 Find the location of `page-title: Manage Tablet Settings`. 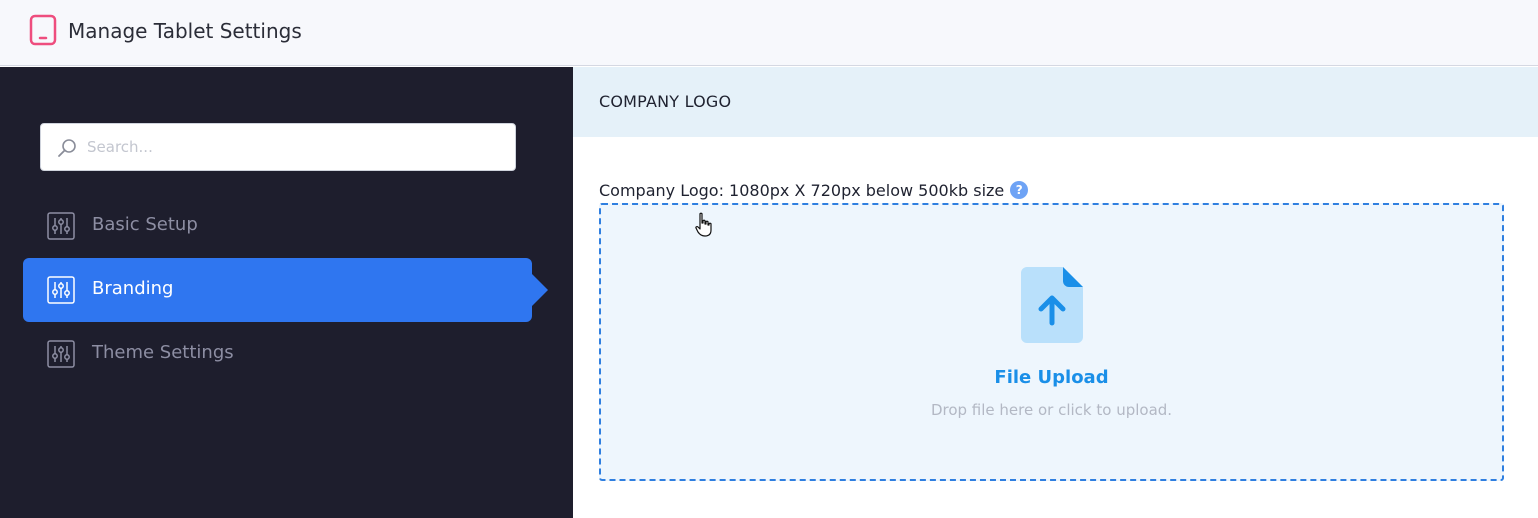

page-title: Manage Tablet Settings is located at coordinates (185, 31).